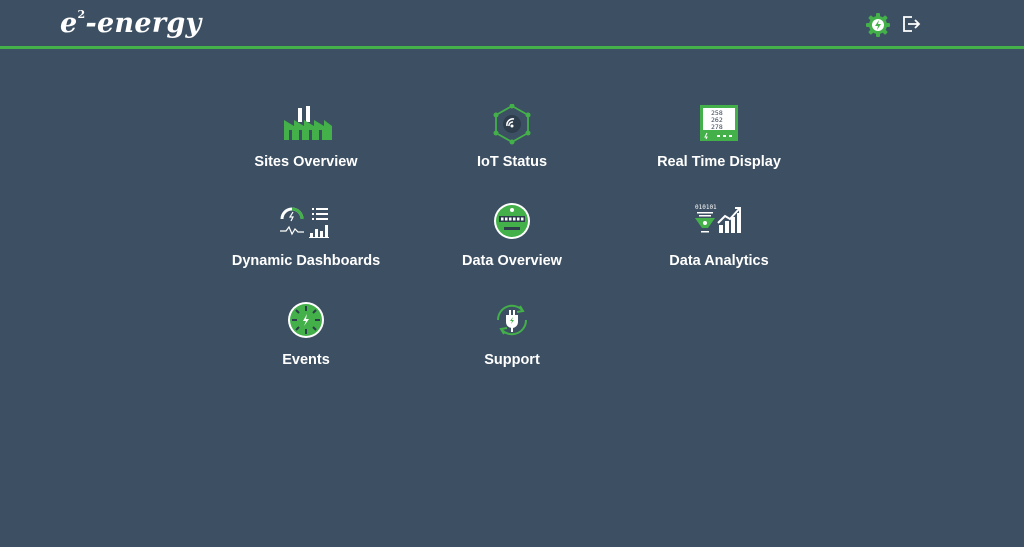  Describe the element at coordinates (306, 342) in the screenshot. I see `menu-item-events: Events` at that location.